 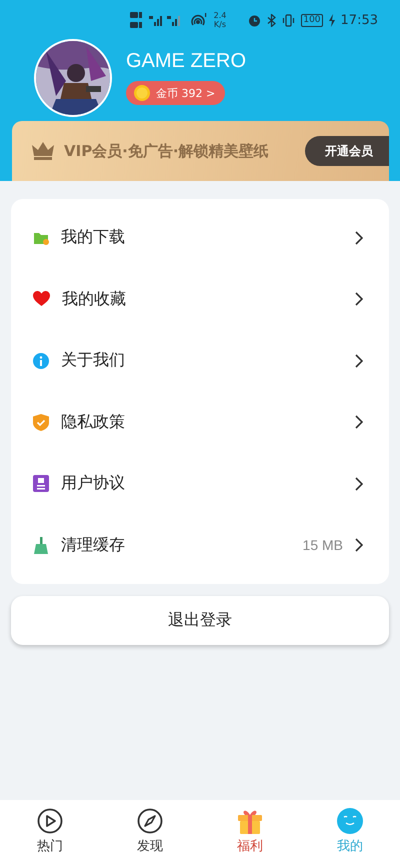 I want to click on document-icon, so click(x=41, y=483).